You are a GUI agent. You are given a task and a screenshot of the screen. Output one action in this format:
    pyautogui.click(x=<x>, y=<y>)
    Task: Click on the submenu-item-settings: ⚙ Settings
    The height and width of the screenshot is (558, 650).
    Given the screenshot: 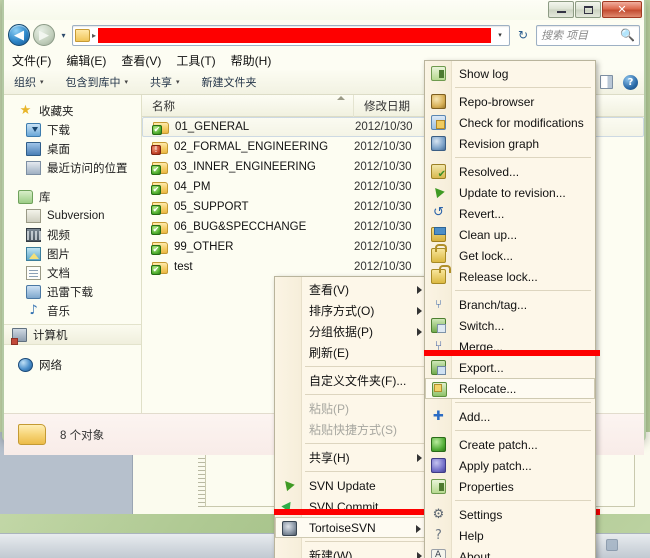 What is the action you would take?
    pyautogui.click(x=510, y=514)
    